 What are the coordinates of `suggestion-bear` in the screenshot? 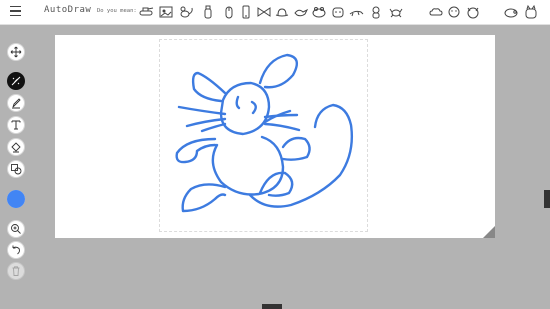 It's located at (376, 12).